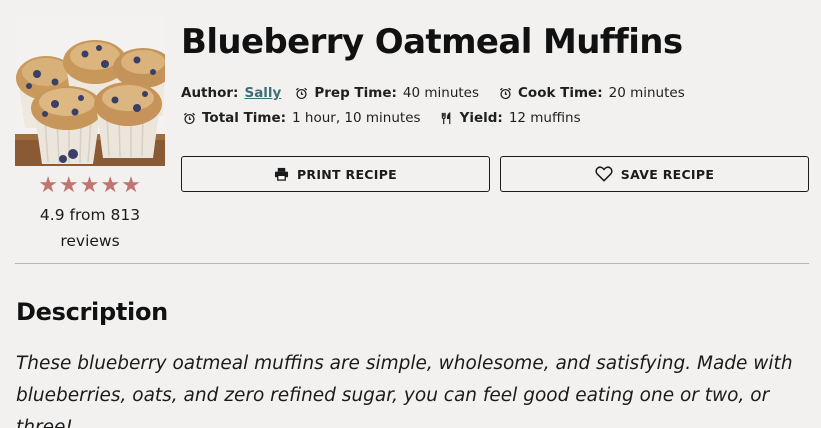  Describe the element at coordinates (210, 93) in the screenshot. I see `author-label: Author:` at that location.